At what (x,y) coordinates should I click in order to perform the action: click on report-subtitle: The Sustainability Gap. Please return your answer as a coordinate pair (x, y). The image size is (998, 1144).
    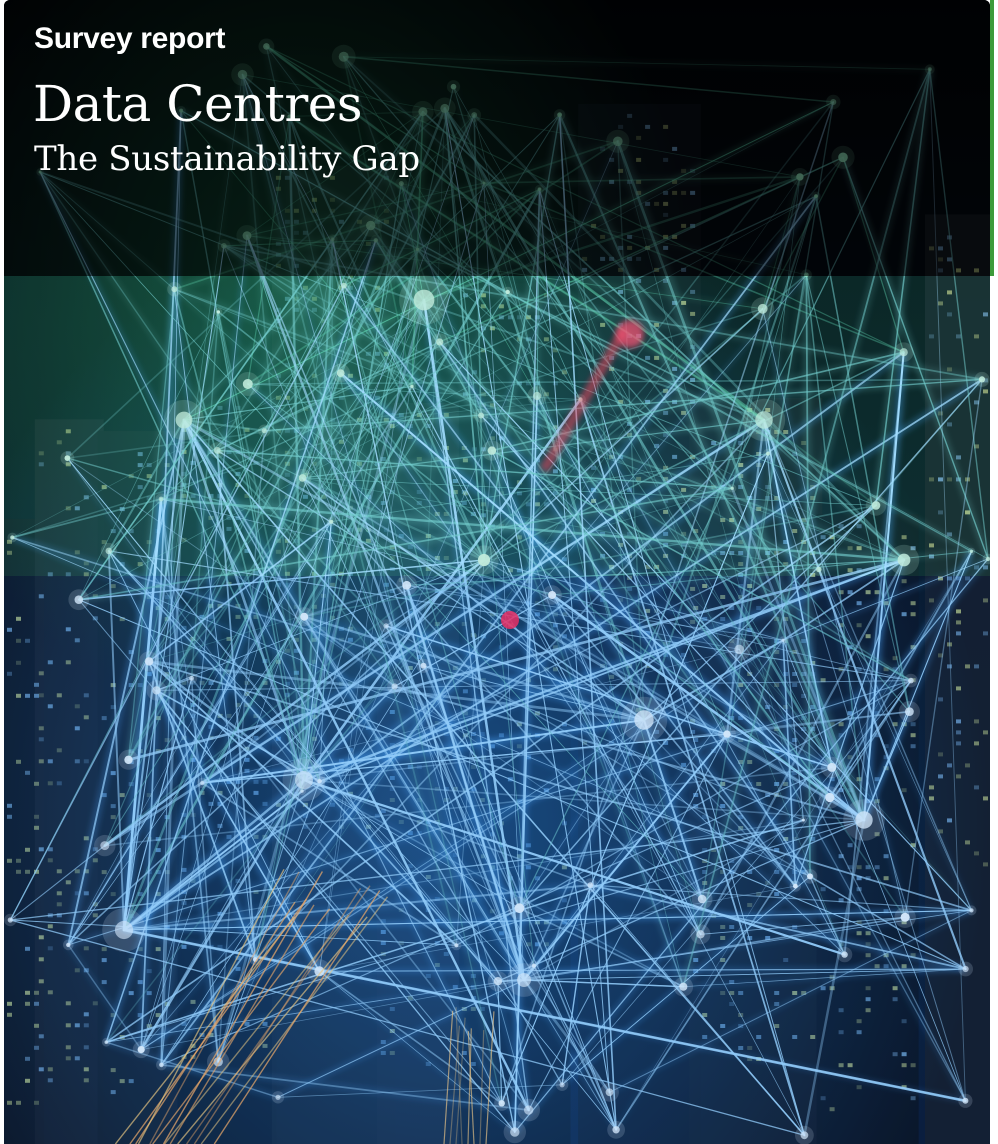
    Looking at the image, I should click on (227, 159).